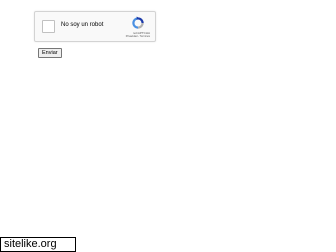 The width and height of the screenshot is (336, 252). I want to click on recaptcha-logo-icon, so click(138, 22).